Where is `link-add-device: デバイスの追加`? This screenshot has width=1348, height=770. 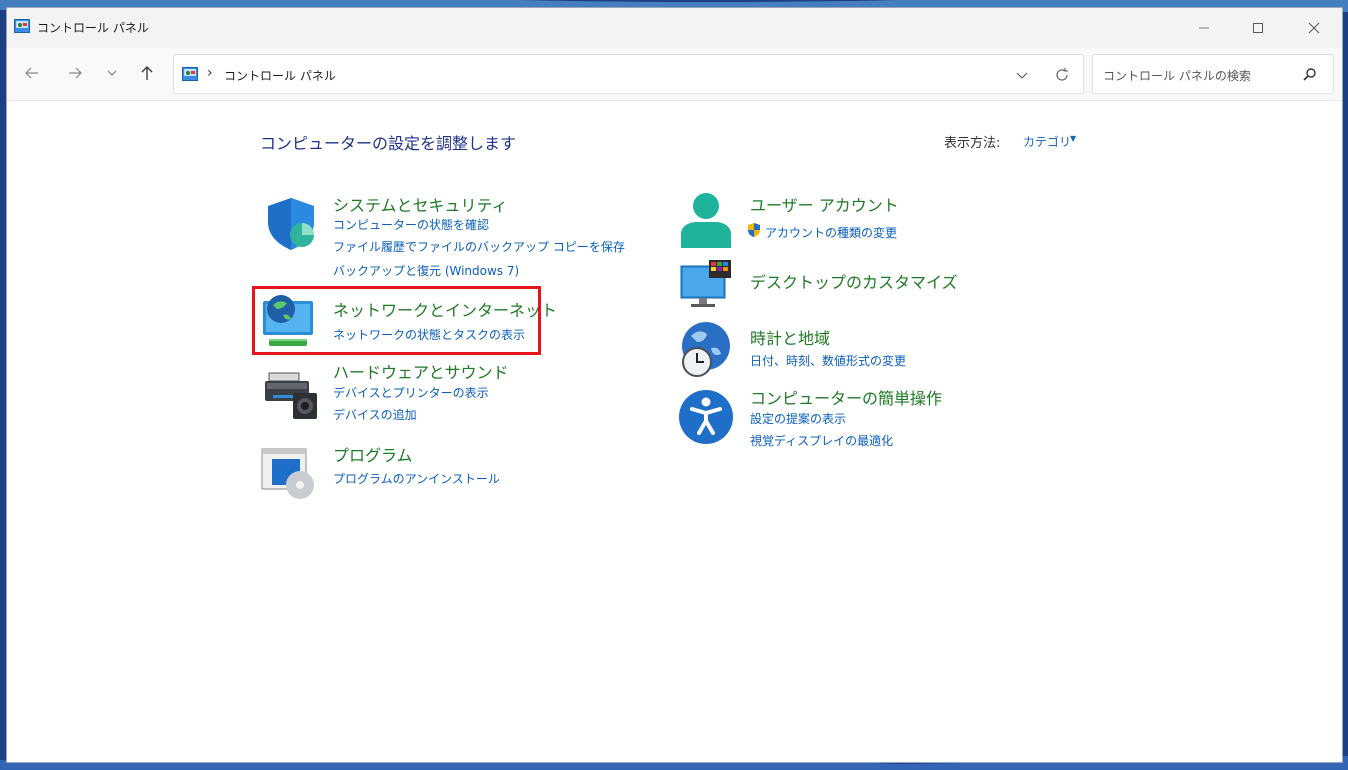 link-add-device: デバイスの追加 is located at coordinates (375, 414).